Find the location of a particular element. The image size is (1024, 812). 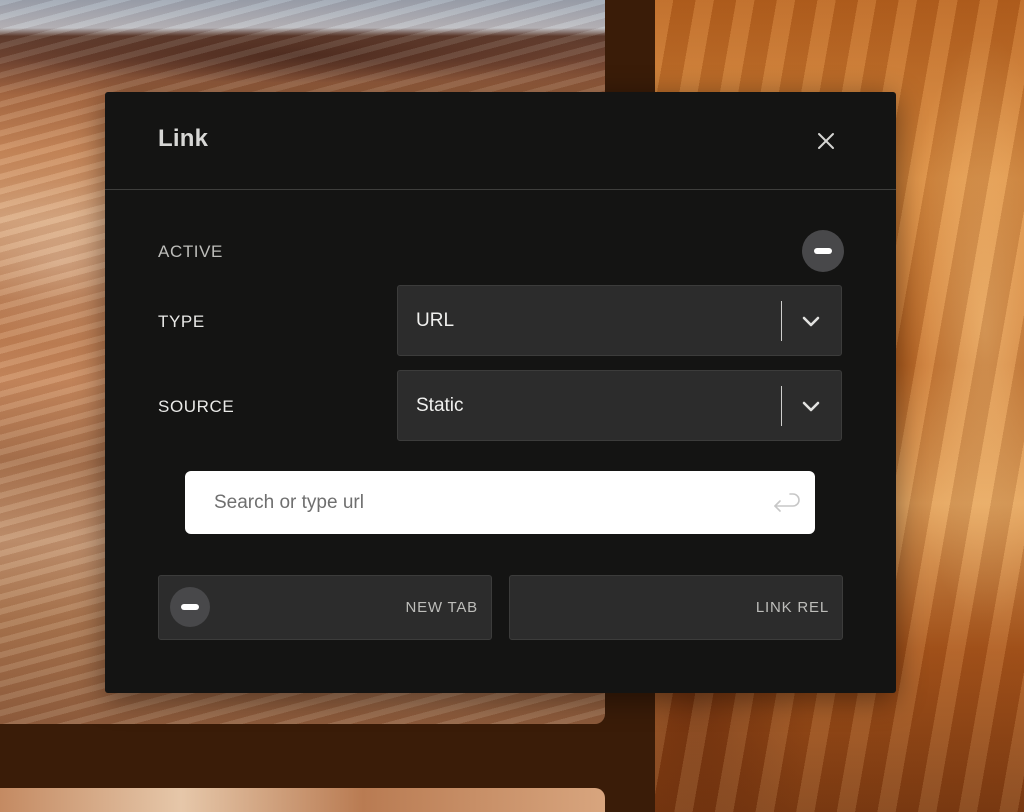

new-tab-label: NEW TAB is located at coordinates (441, 607).